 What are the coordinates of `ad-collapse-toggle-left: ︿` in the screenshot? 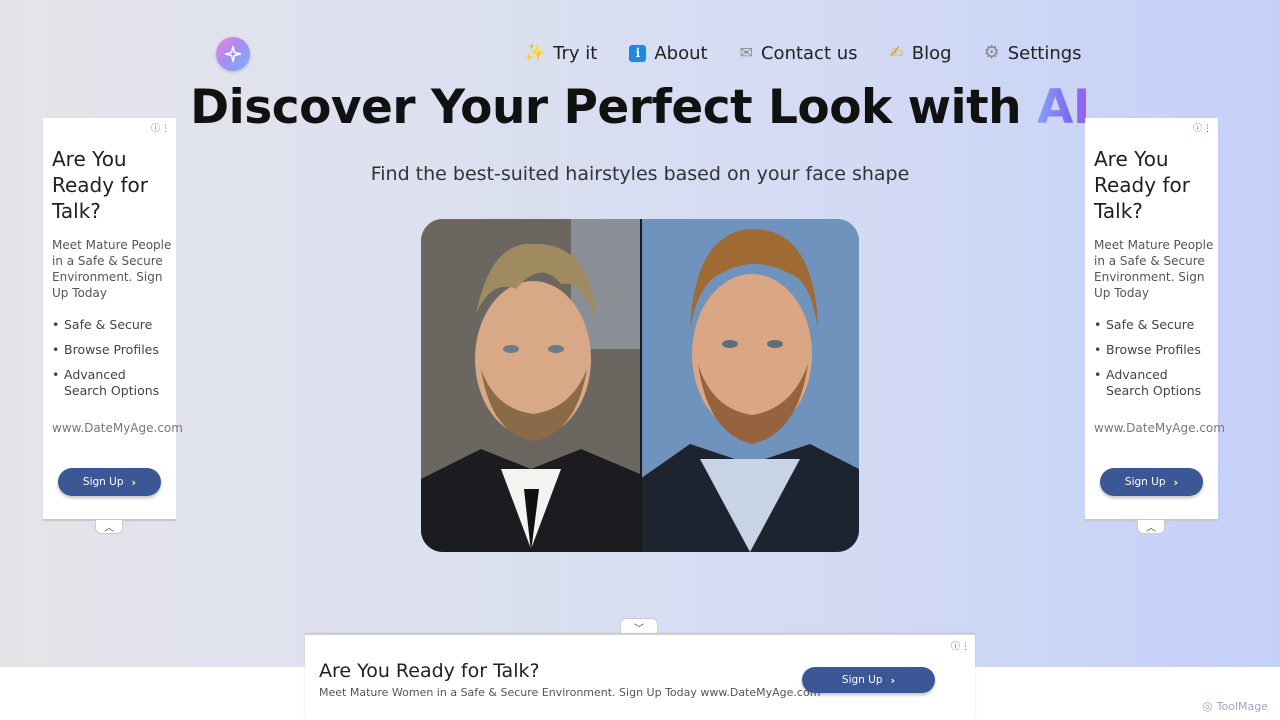 It's located at (109, 527).